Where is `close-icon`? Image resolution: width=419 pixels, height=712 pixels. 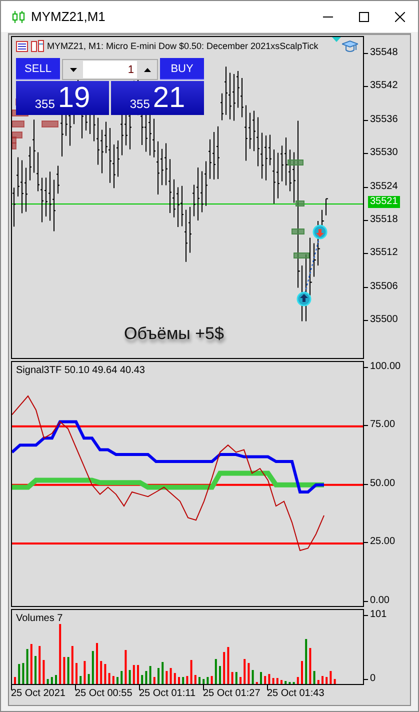 close-icon is located at coordinates (400, 17).